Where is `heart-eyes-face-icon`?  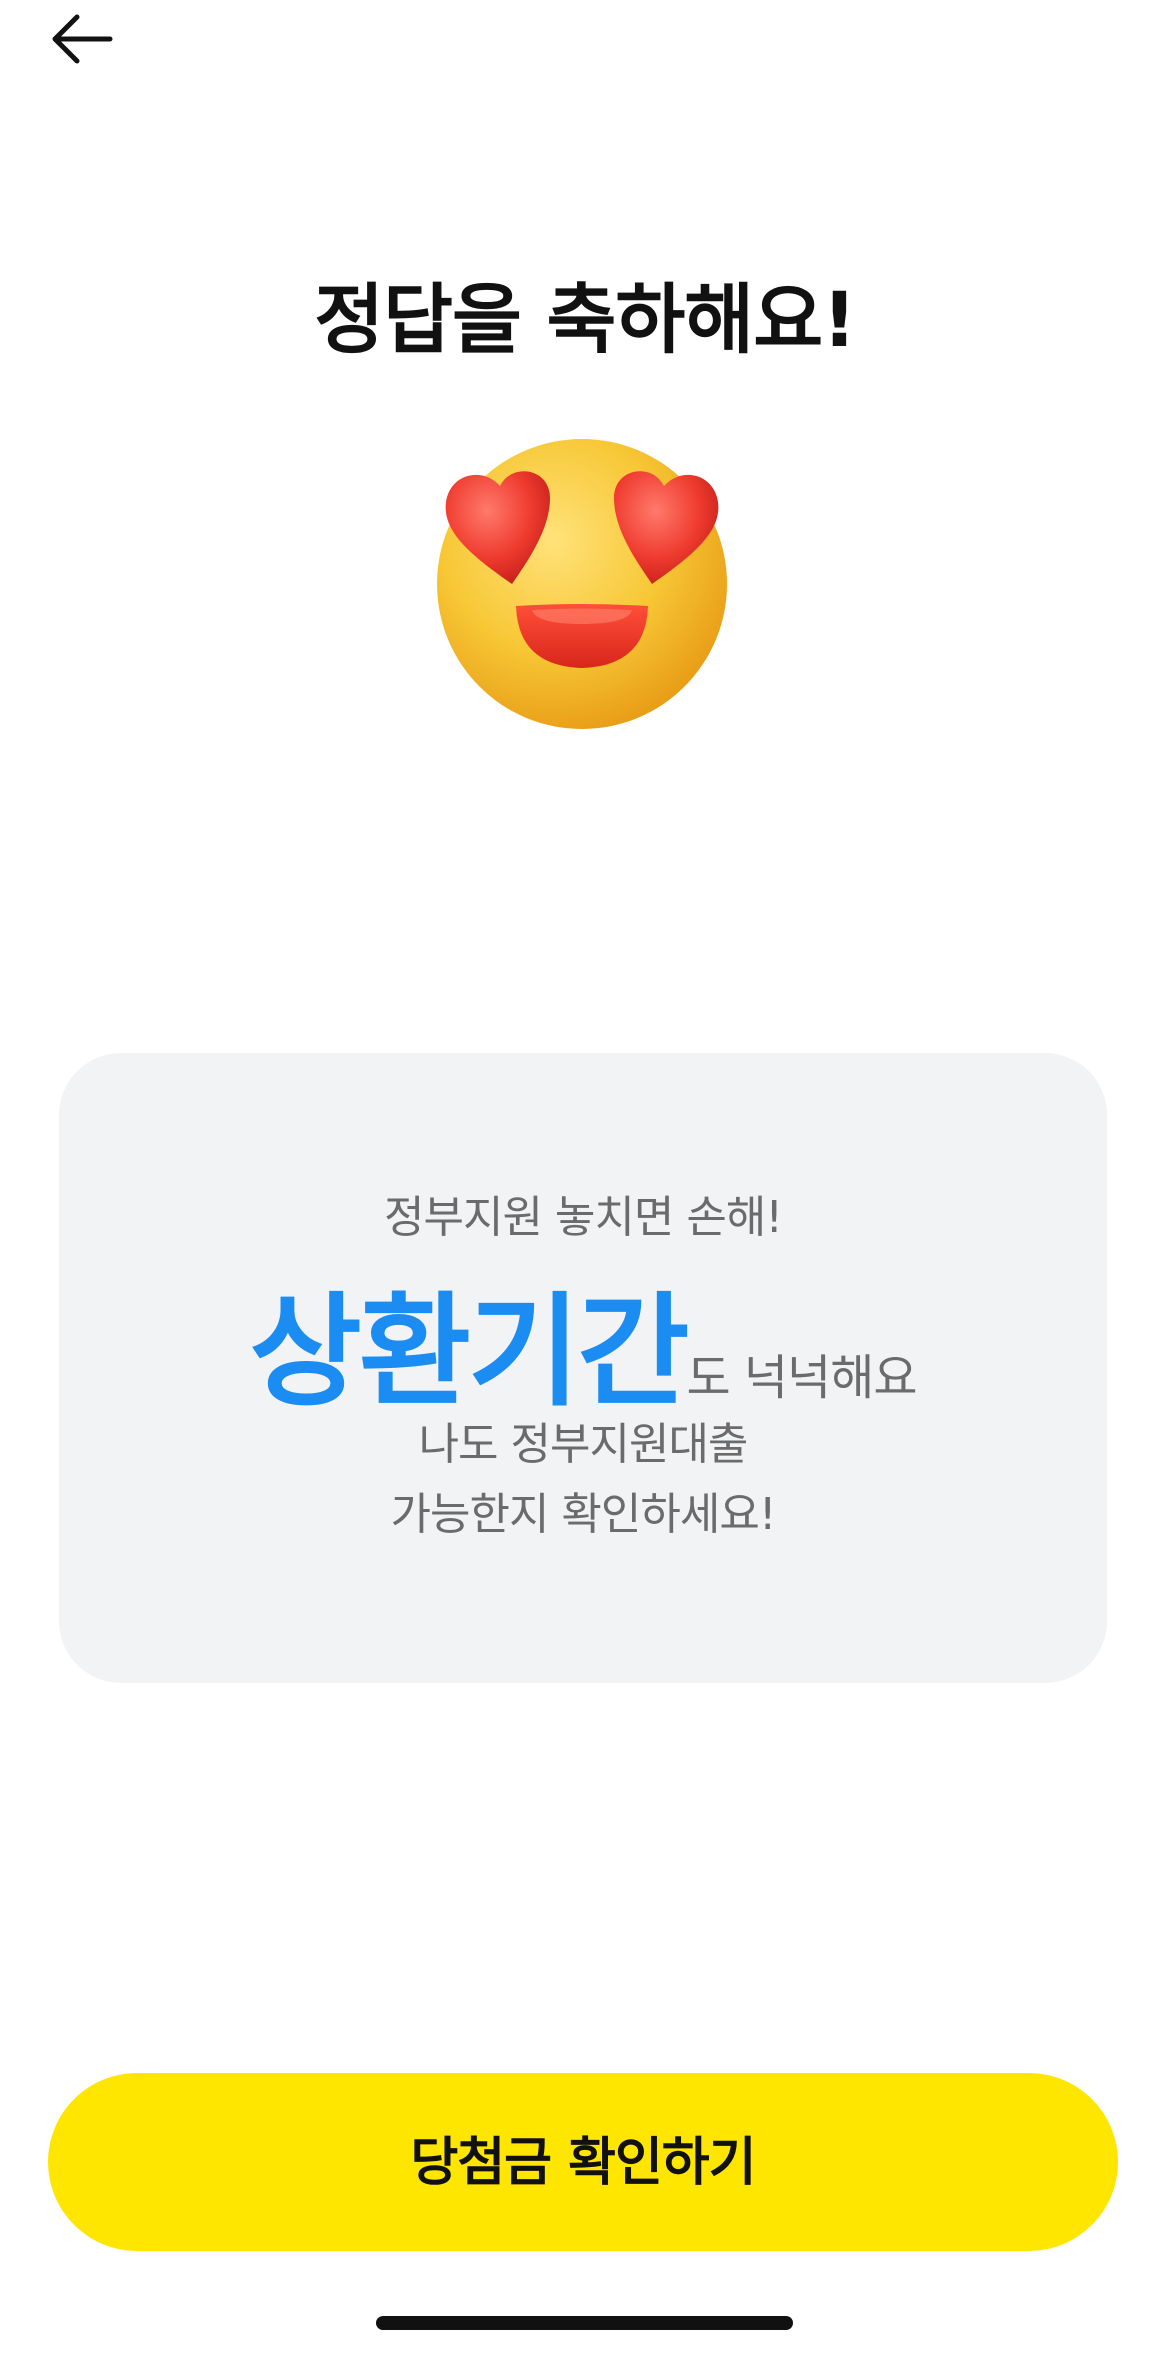
heart-eyes-face-icon is located at coordinates (582, 584).